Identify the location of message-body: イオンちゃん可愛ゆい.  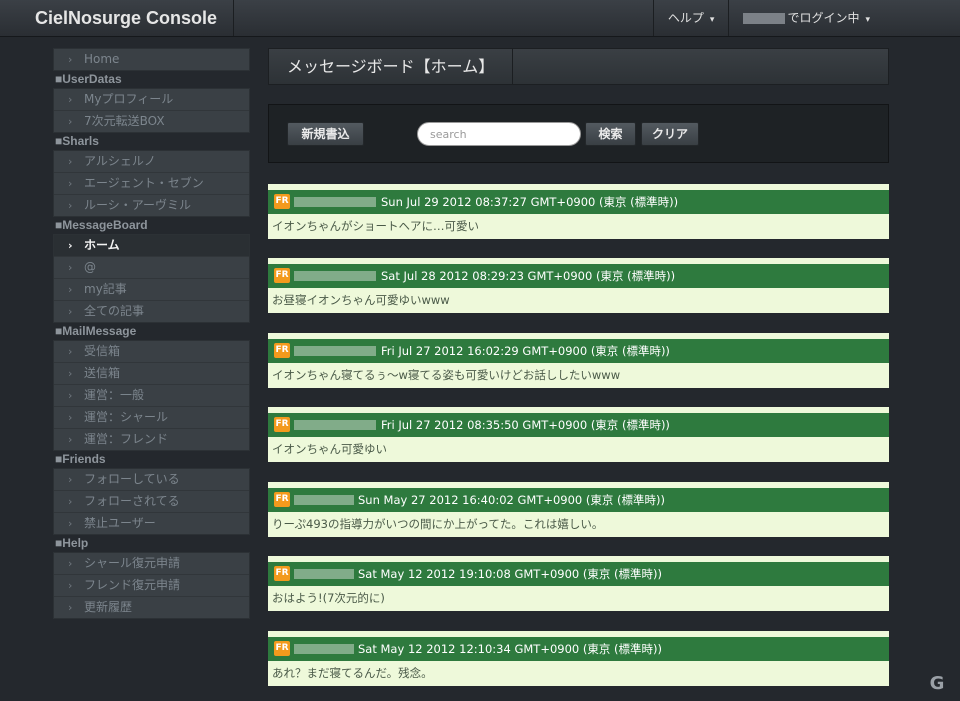
(578, 449).